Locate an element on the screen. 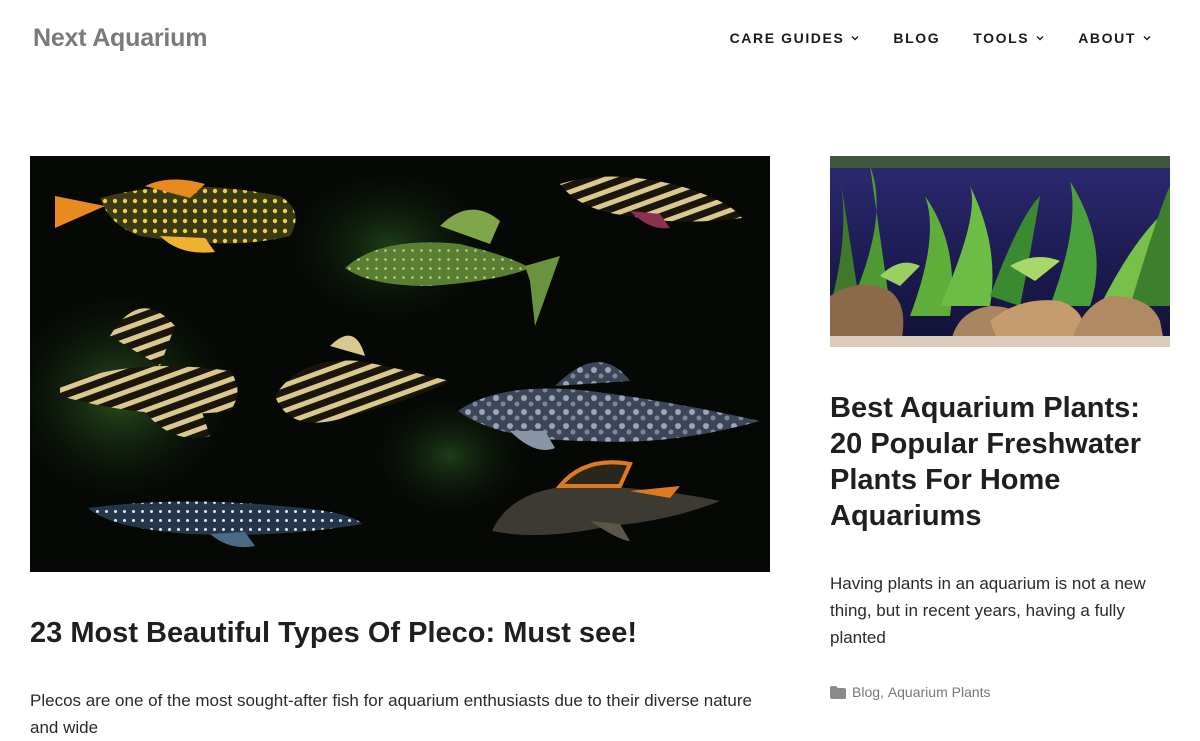 The image size is (1200, 741). nav-label: ABOUT is located at coordinates (1107, 38).